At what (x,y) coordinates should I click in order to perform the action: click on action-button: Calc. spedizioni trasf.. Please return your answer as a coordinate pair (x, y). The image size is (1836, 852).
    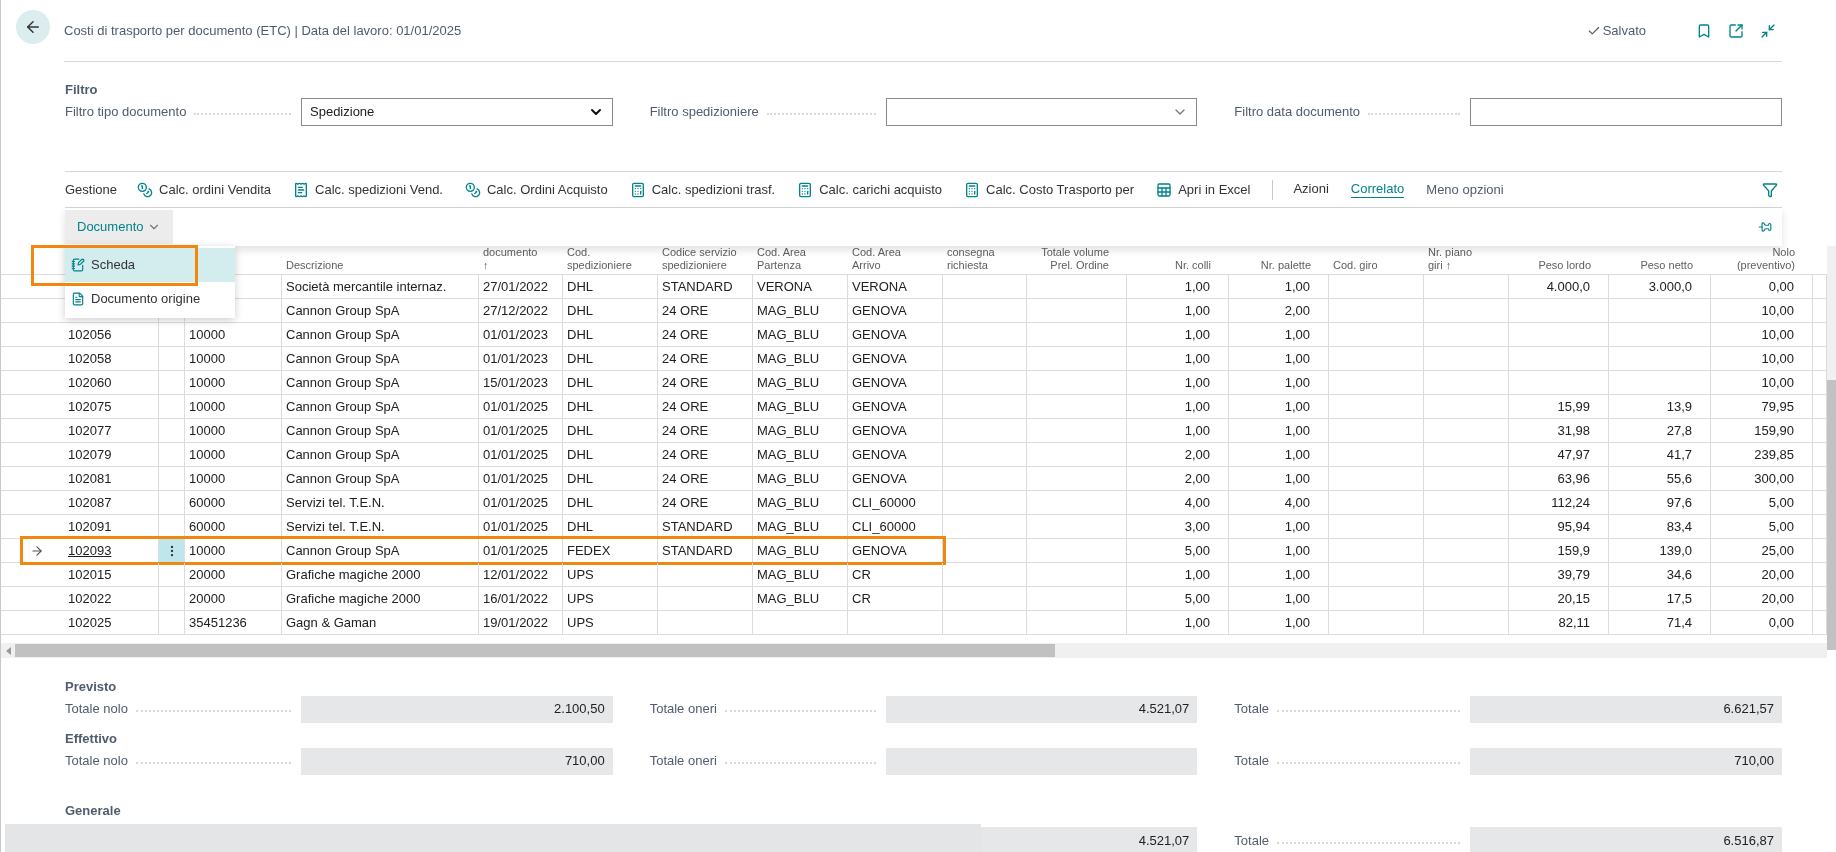
    Looking at the image, I should click on (702, 189).